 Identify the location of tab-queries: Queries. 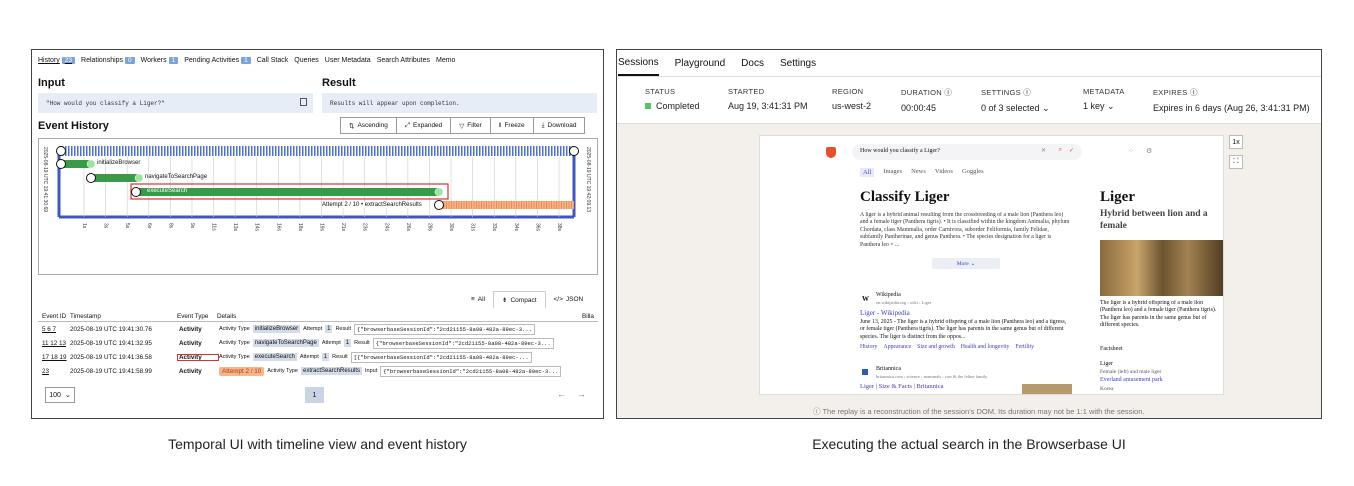
(306, 60).